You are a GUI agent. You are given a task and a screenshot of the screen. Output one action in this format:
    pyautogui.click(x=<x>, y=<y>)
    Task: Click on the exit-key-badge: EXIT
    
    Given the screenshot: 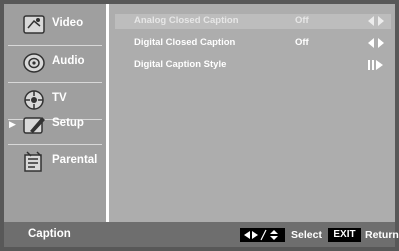 What is the action you would take?
    pyautogui.click(x=344, y=235)
    